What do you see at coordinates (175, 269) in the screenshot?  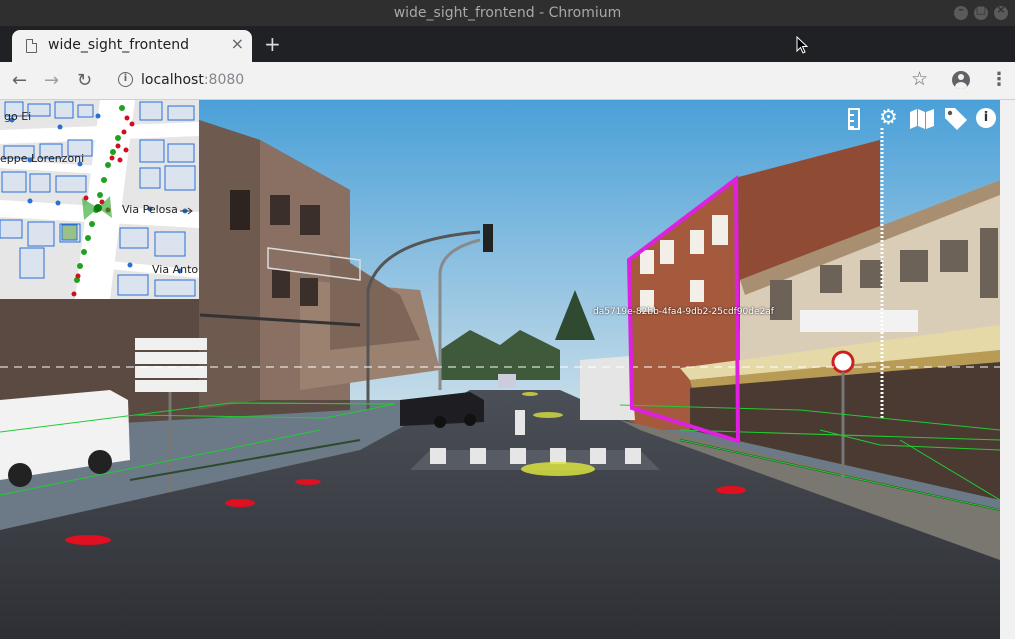 I see `street-label-bottom: Via Anton` at bounding box center [175, 269].